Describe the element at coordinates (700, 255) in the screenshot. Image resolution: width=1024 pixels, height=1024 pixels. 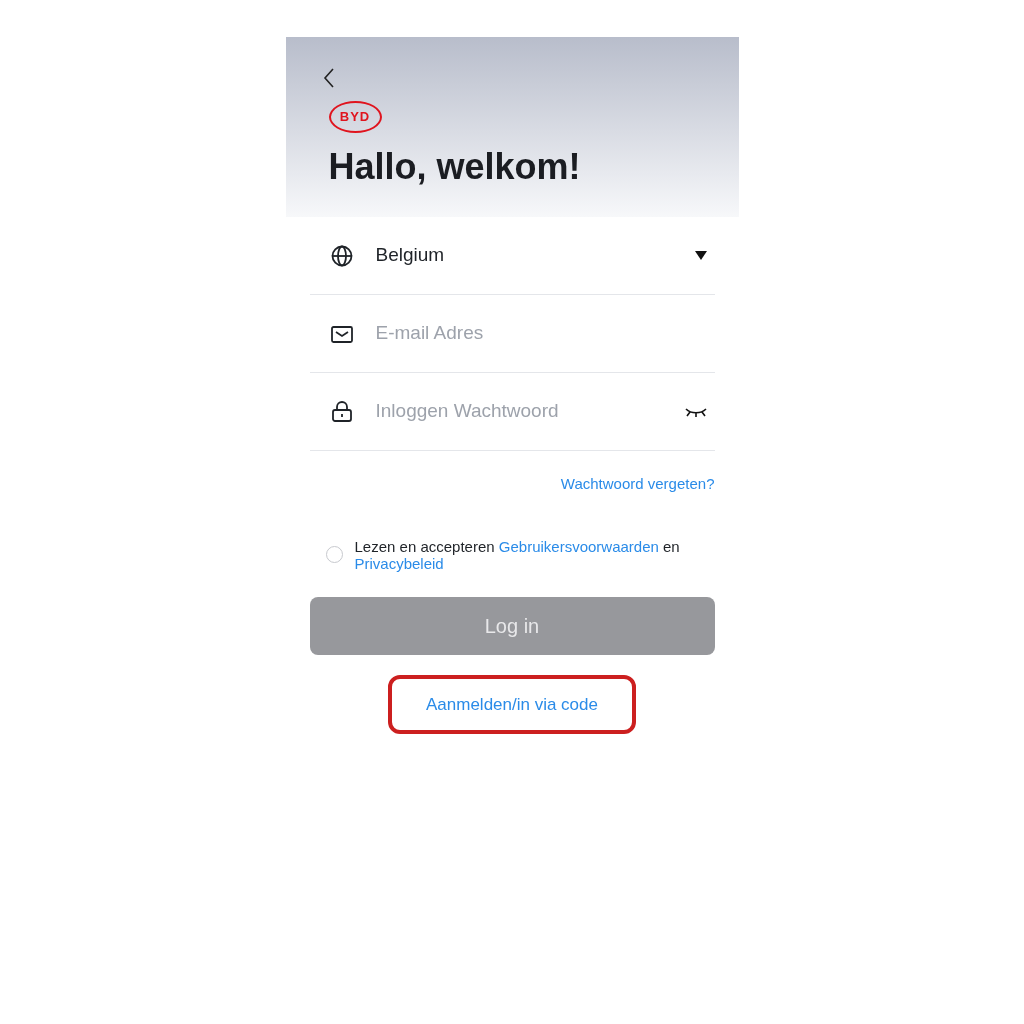
I see `dropdown-caret-icon` at that location.